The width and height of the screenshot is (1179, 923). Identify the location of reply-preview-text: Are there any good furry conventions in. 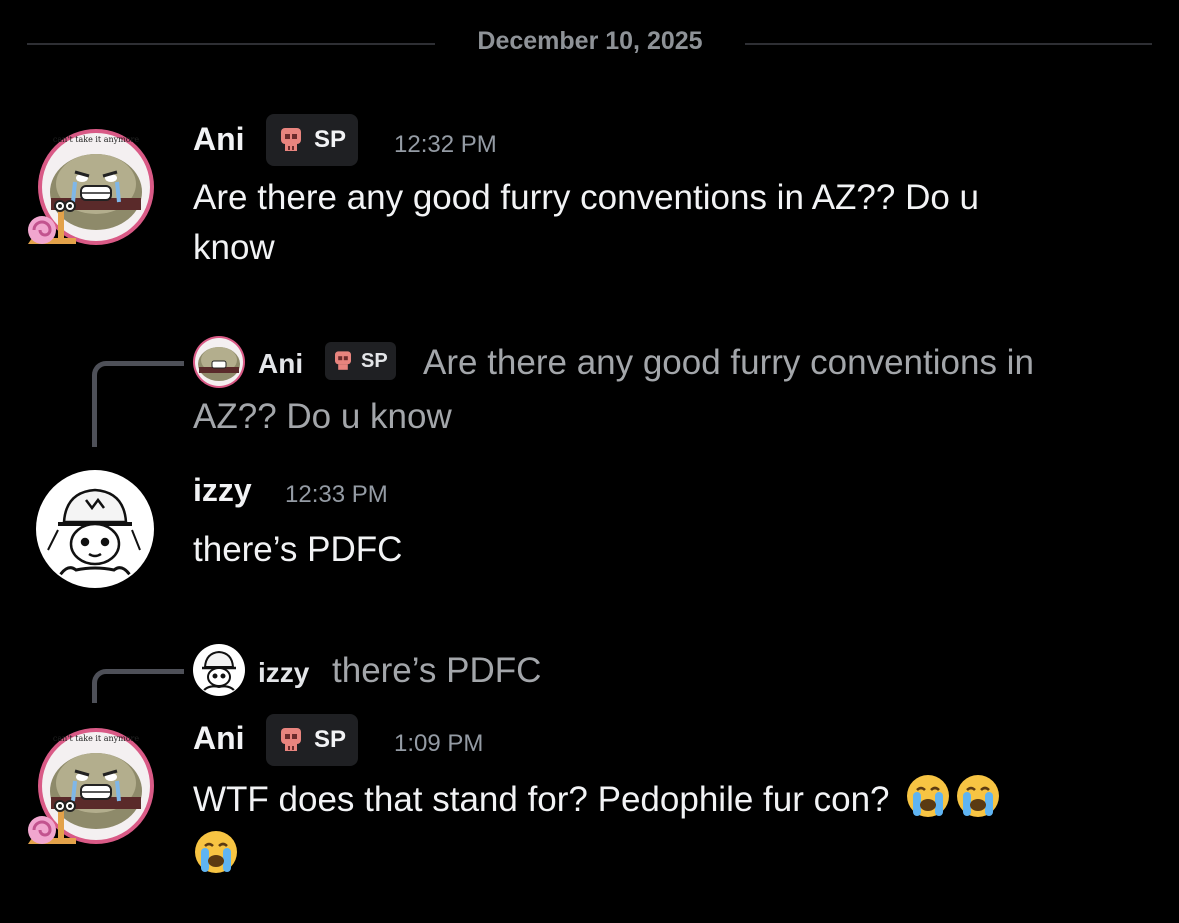
(728, 363).